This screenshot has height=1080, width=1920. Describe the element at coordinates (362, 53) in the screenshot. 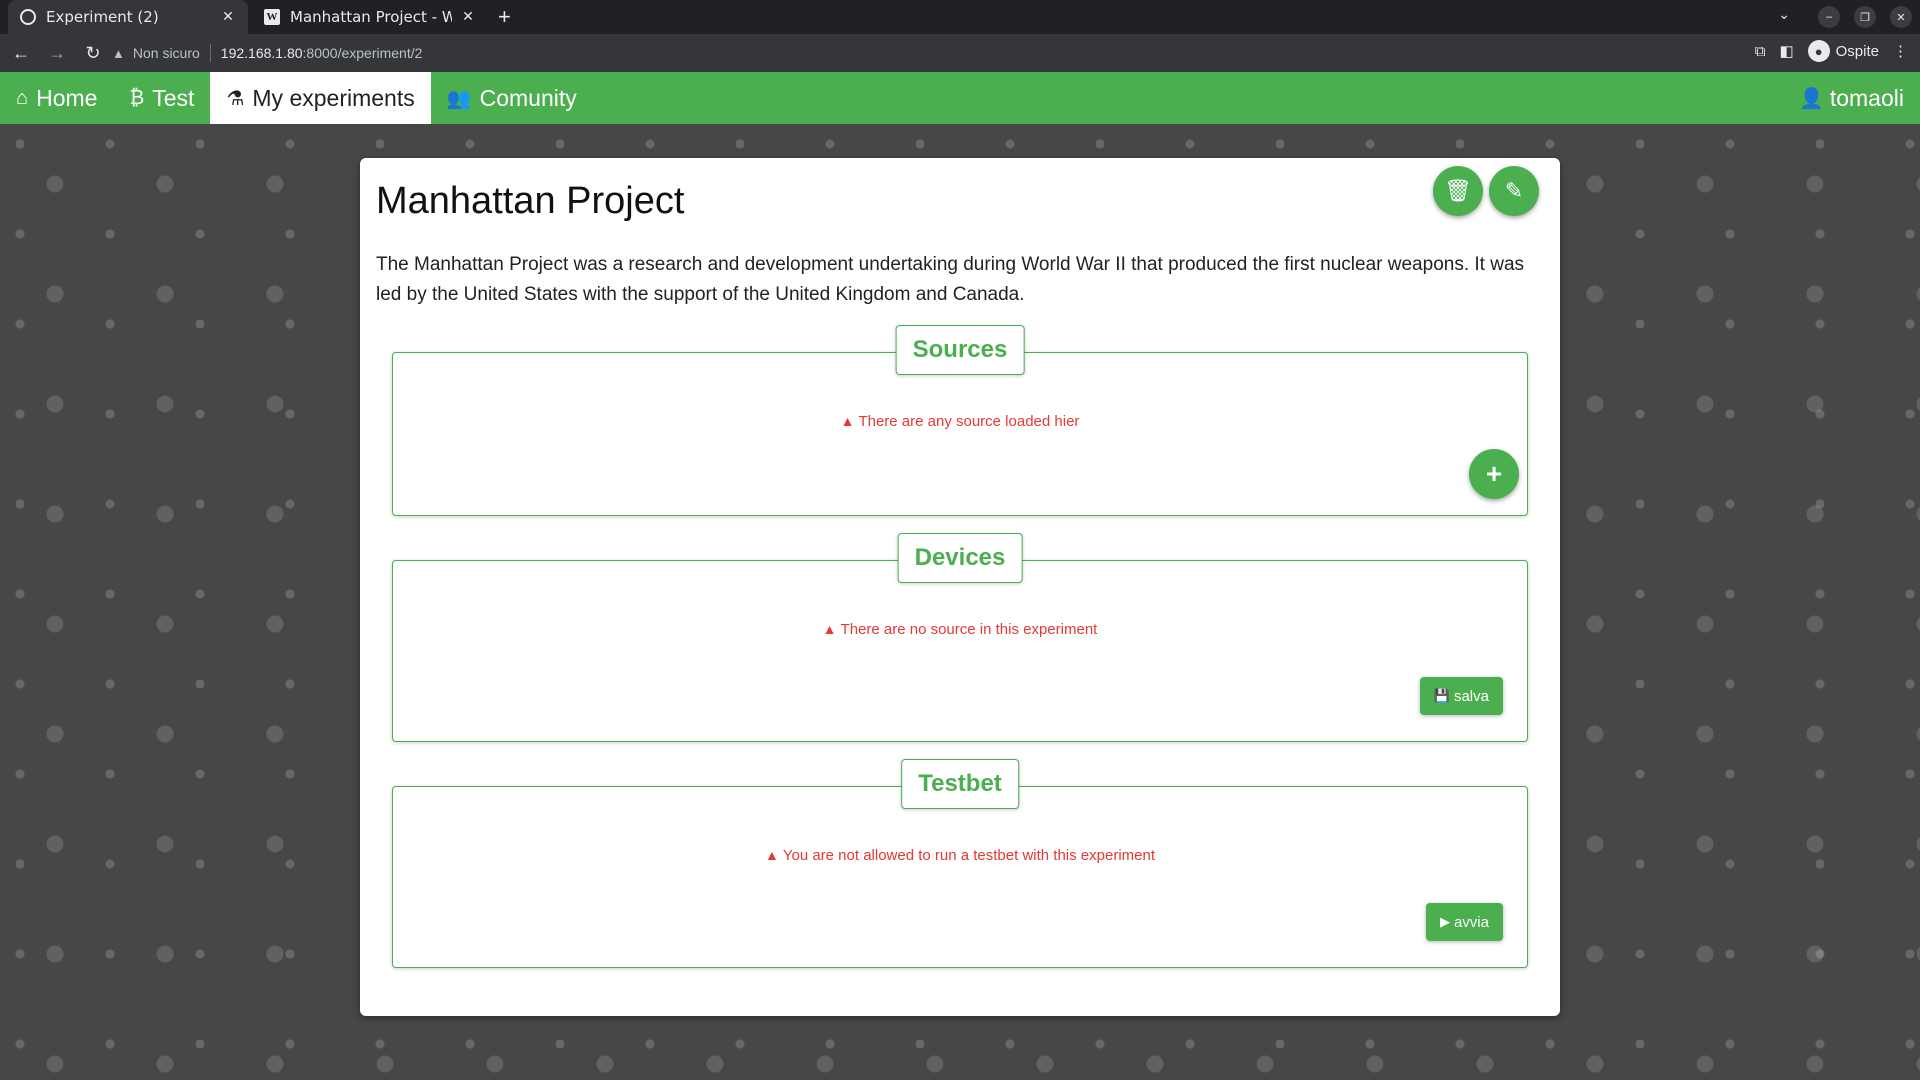

I see `url-path: :8000/experiment/2` at that location.